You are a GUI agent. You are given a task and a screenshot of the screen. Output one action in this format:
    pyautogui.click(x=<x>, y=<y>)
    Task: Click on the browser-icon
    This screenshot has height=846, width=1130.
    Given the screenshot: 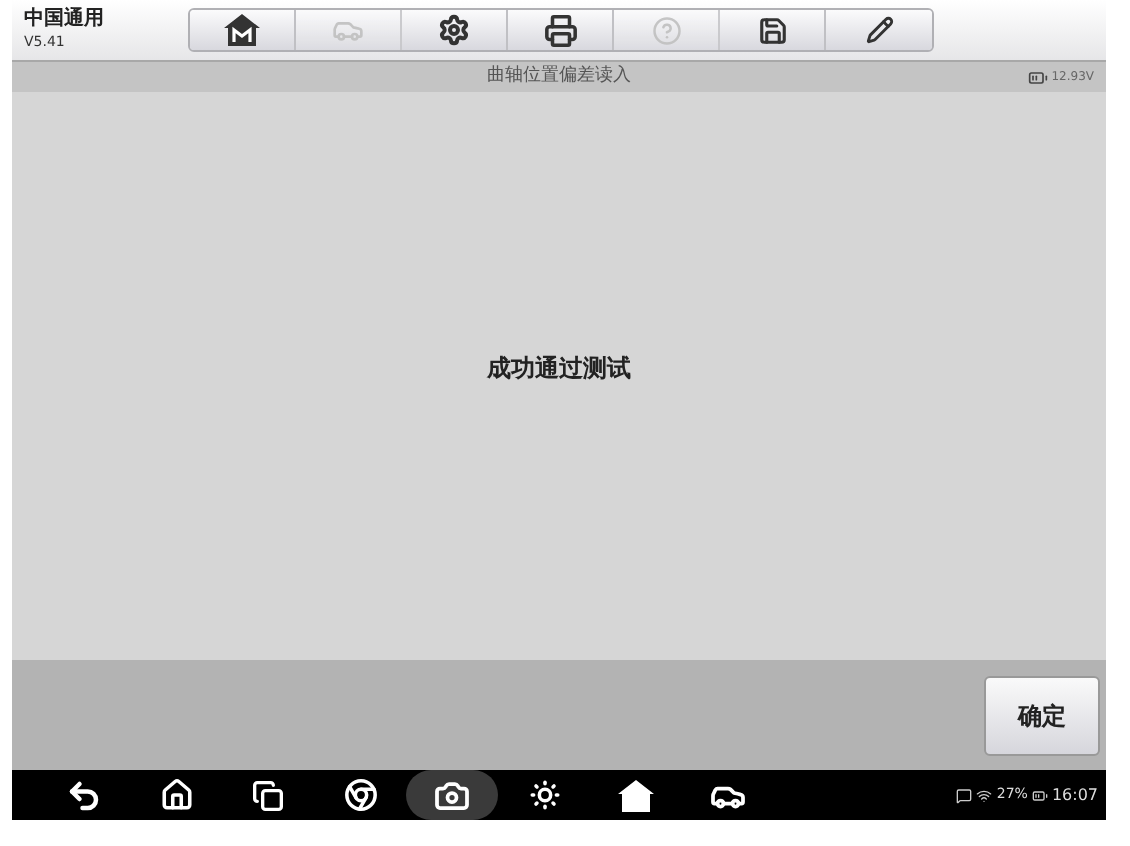 What is the action you would take?
    pyautogui.click(x=360, y=795)
    